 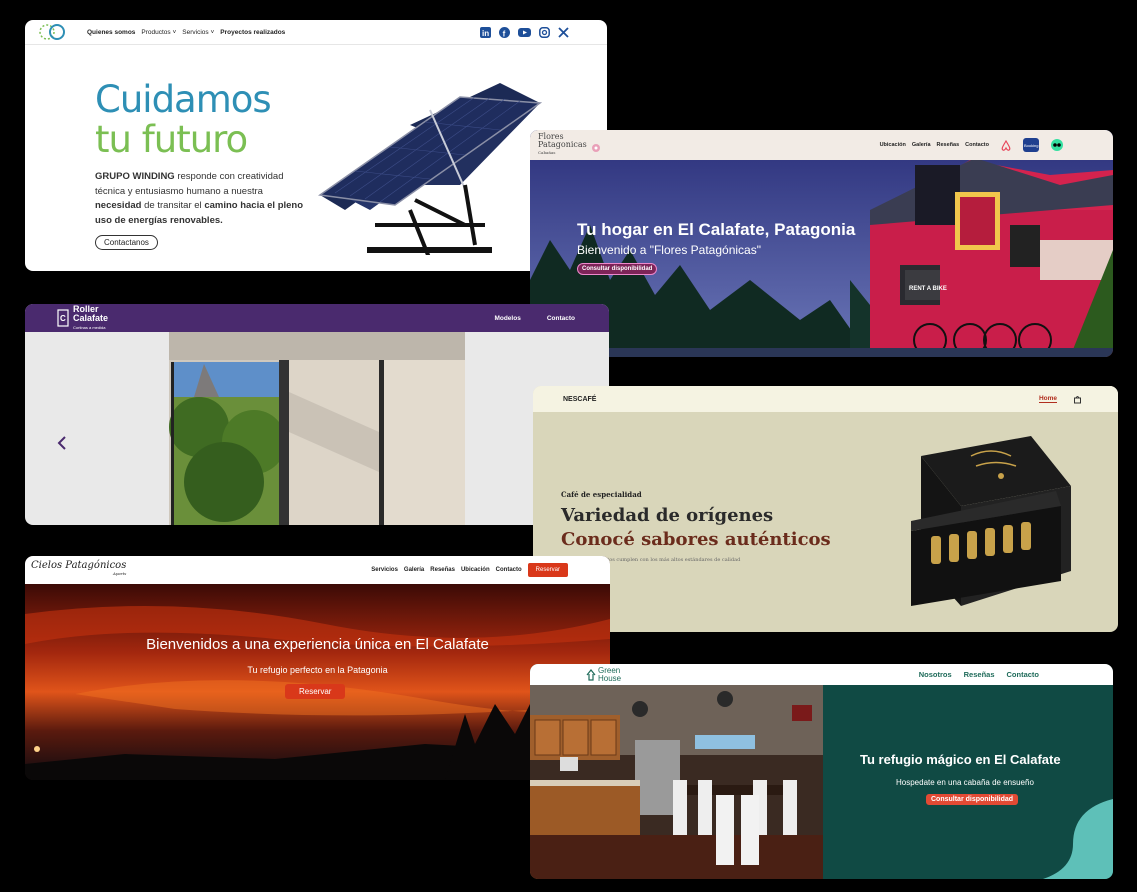 What do you see at coordinates (601, 494) in the screenshot?
I see `nescafe-kicker: Café de especialidad` at bounding box center [601, 494].